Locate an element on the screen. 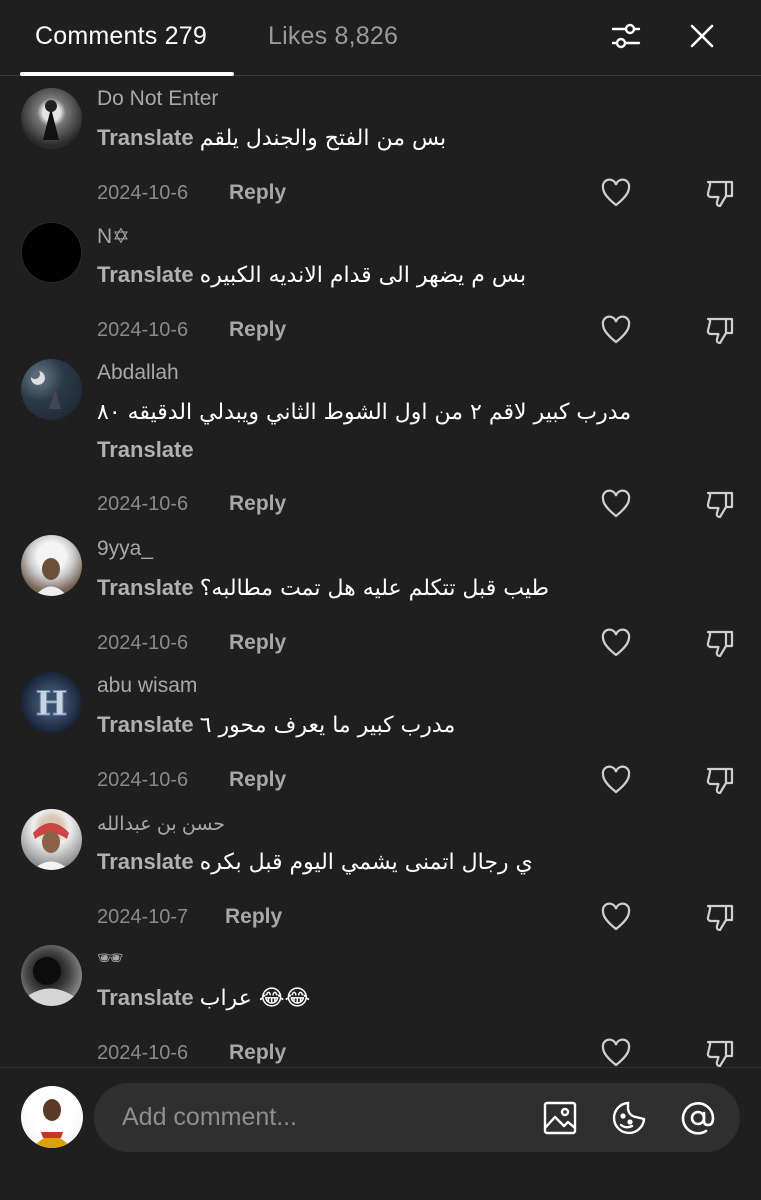 Image resolution: width=761 pixels, height=1200 pixels. sliders-icon is located at coordinates (626, 36).